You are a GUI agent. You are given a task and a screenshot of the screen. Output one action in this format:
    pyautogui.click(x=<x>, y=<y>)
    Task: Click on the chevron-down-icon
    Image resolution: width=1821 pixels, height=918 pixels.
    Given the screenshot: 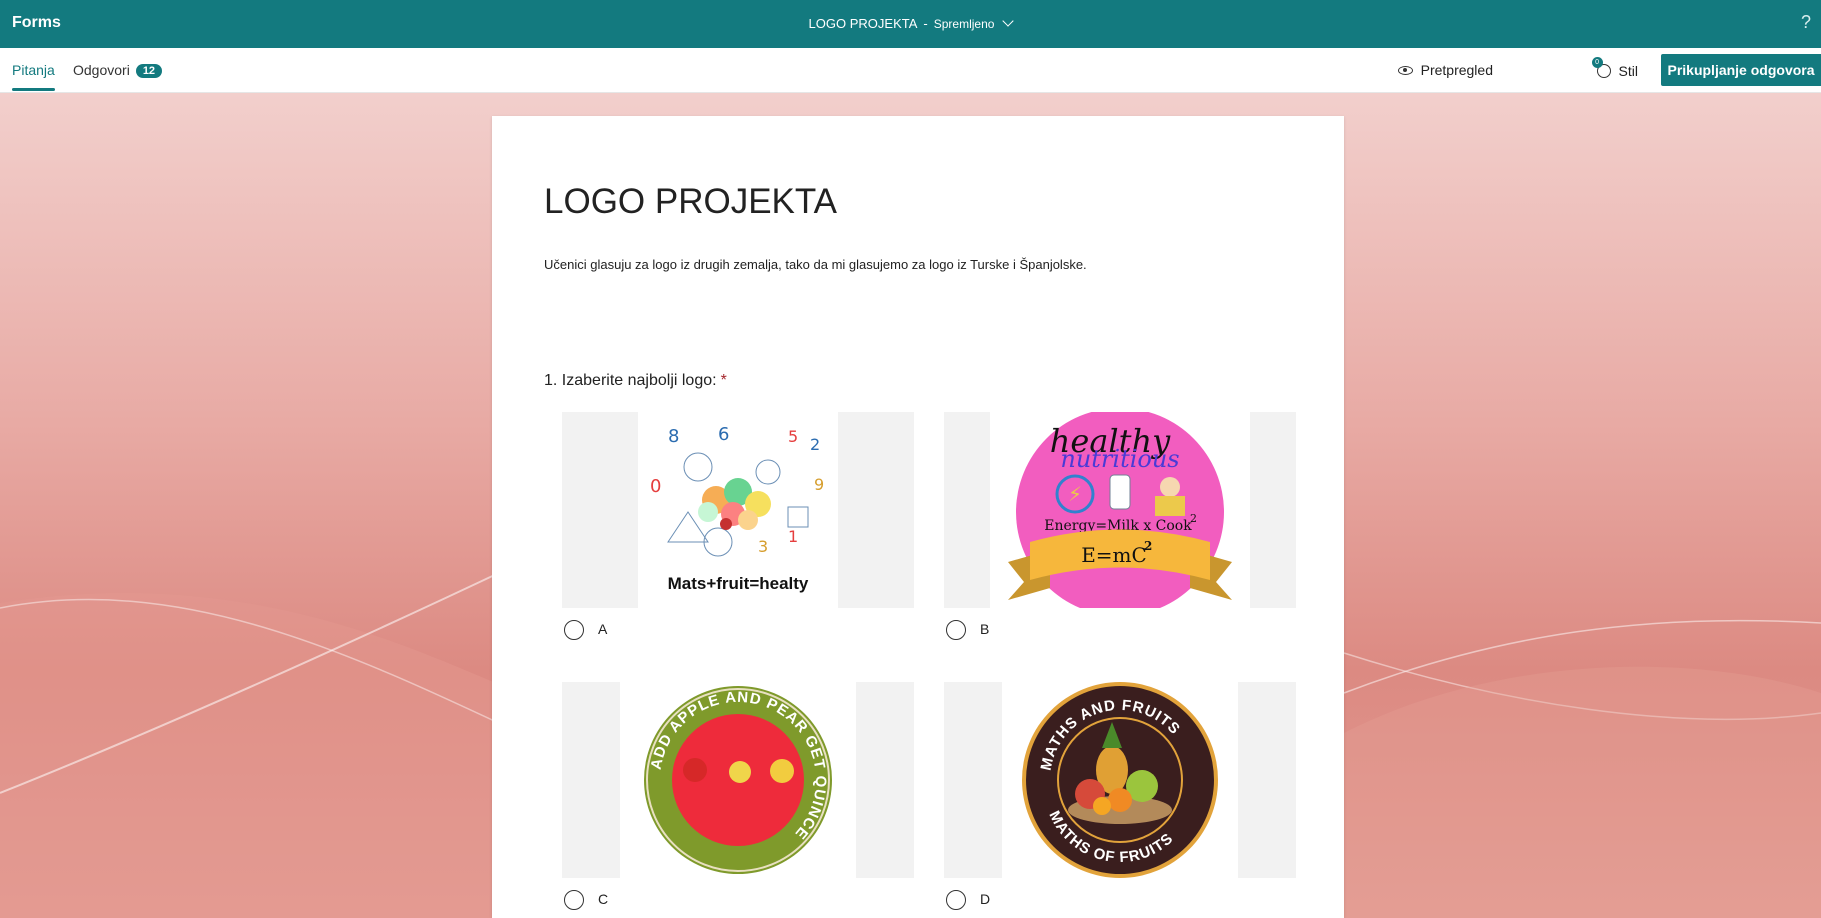 What is the action you would take?
    pyautogui.click(x=1008, y=21)
    